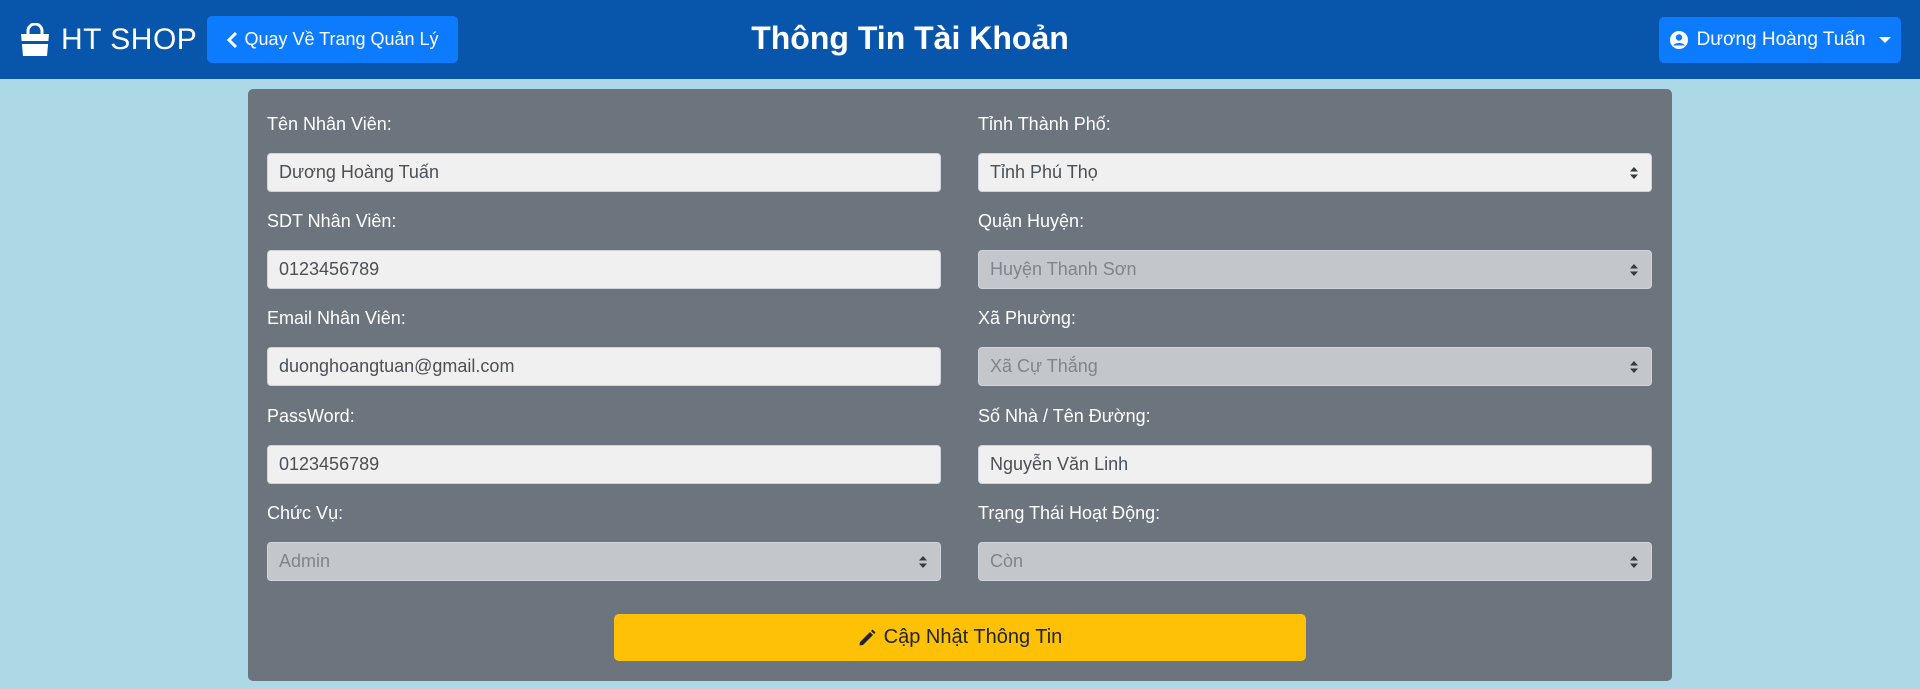  What do you see at coordinates (1031, 221) in the screenshot?
I see `district-label: Quận Huyện:` at bounding box center [1031, 221].